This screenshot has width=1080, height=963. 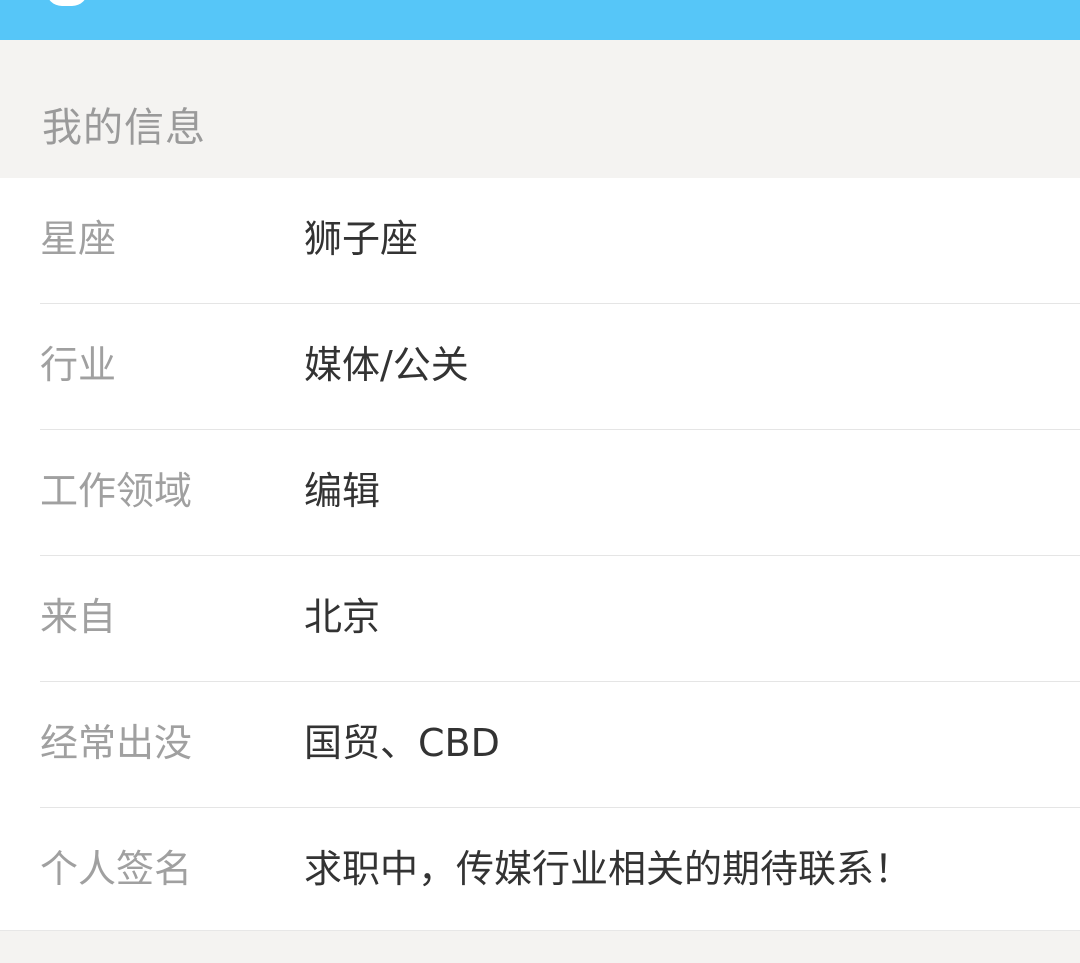 I want to click on row-value: 媒体/公关, so click(x=386, y=365).